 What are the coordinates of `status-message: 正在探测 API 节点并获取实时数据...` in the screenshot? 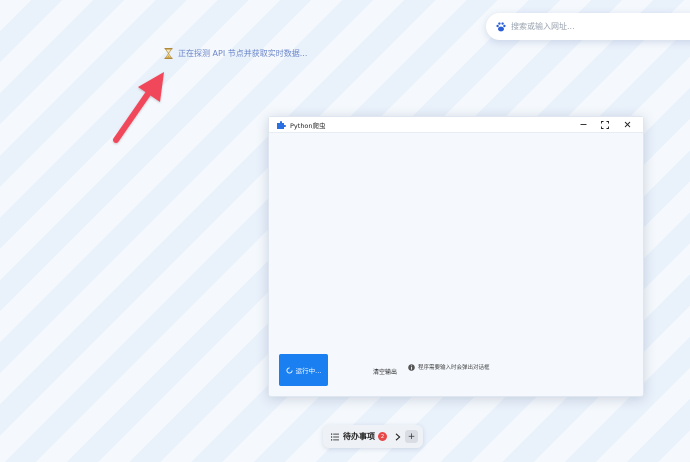 It's located at (235, 53).